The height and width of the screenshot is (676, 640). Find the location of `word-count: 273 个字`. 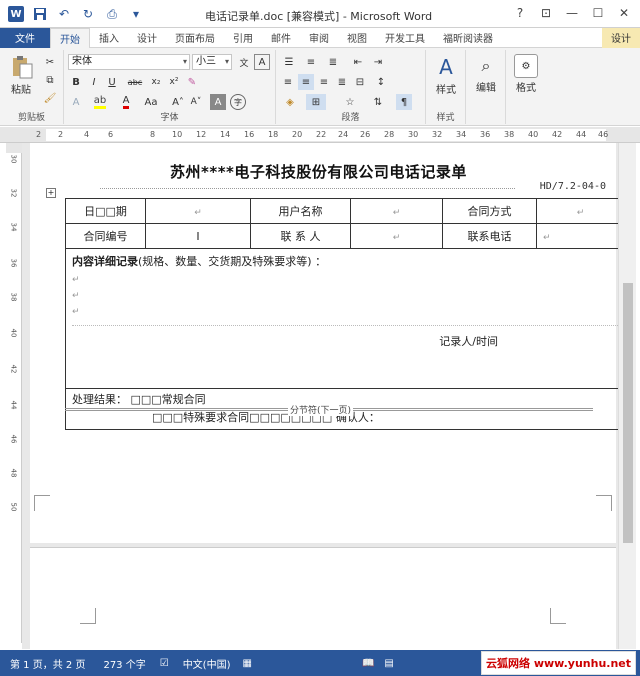

word-count: 273 个字 is located at coordinates (124, 663).